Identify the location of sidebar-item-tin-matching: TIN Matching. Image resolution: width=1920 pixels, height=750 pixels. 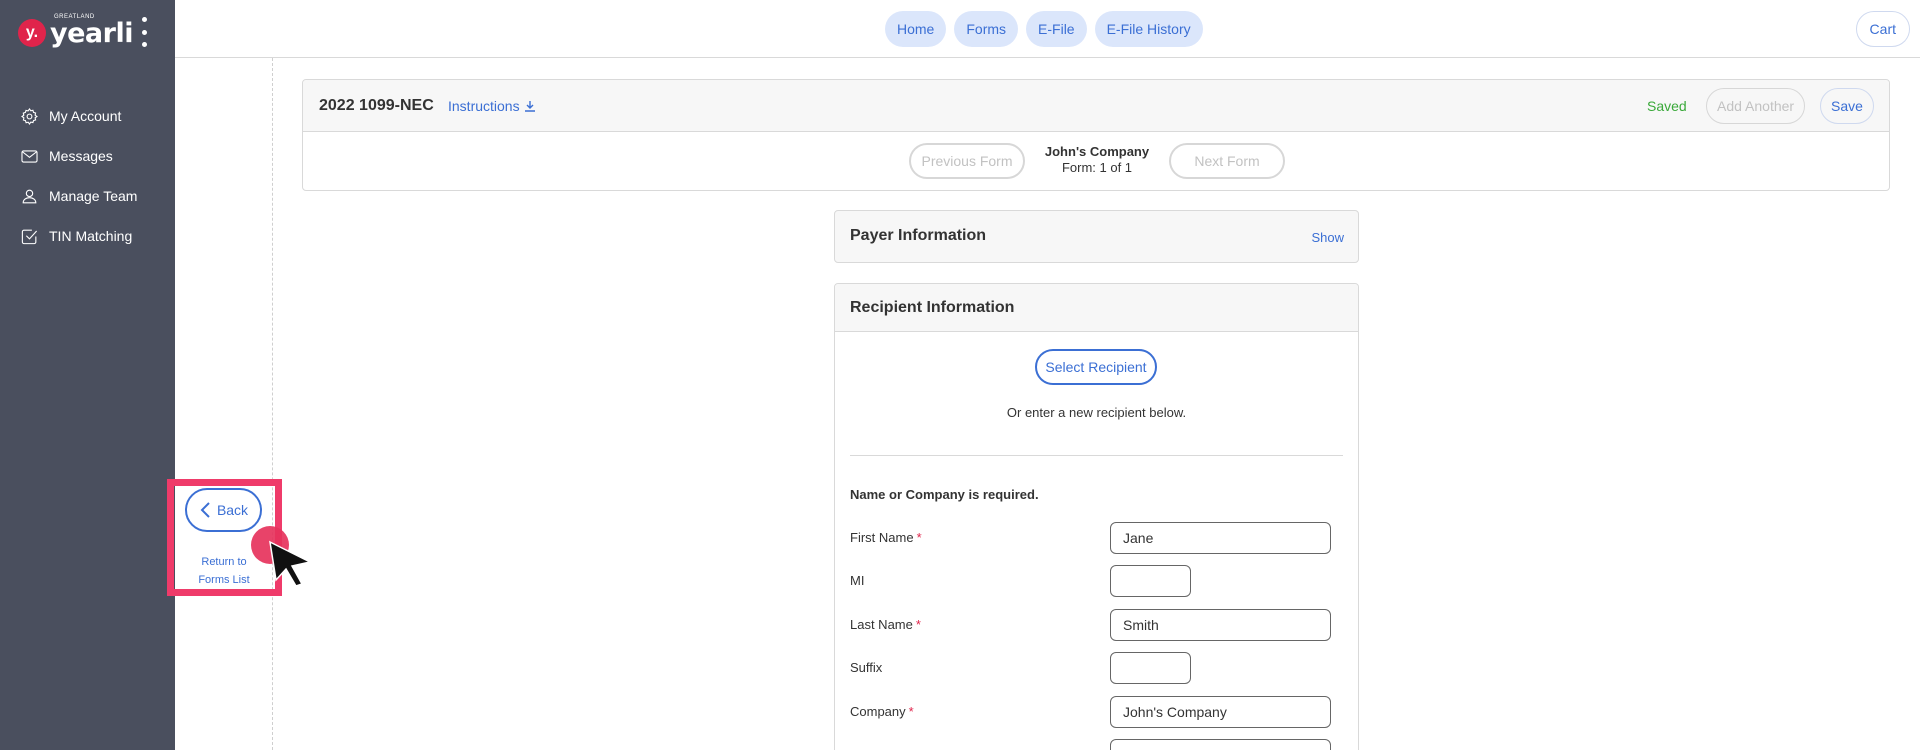
(78, 236).